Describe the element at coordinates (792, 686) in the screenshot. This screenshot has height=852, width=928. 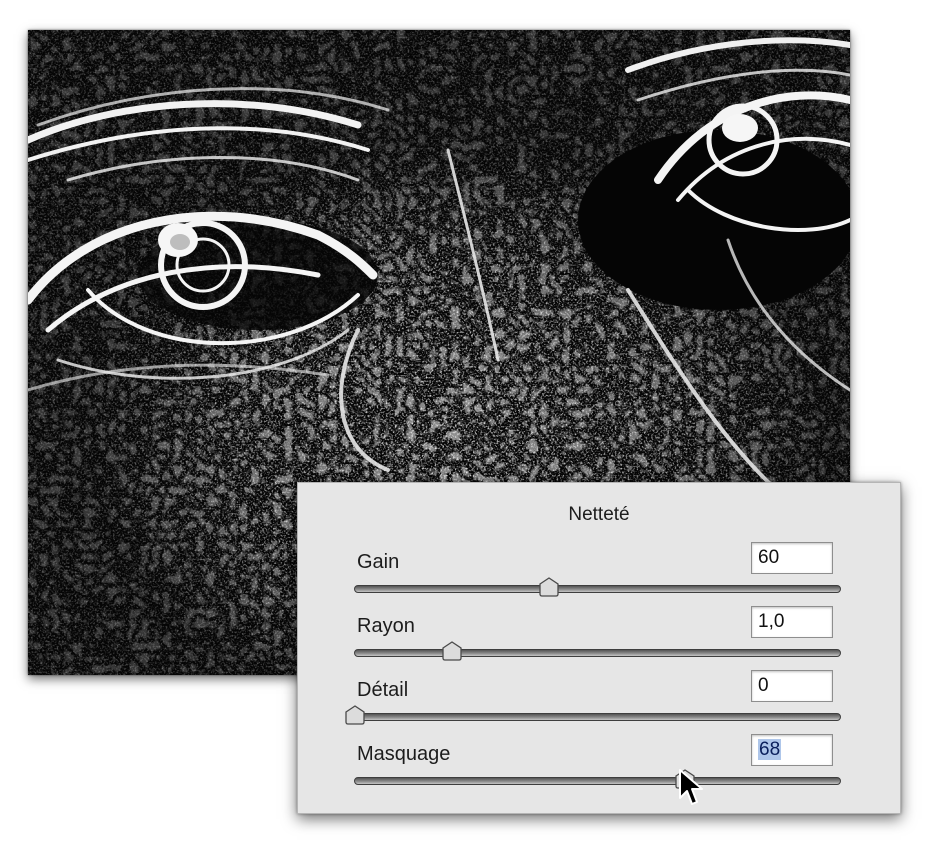
I see `detail-value-field: 0` at that location.